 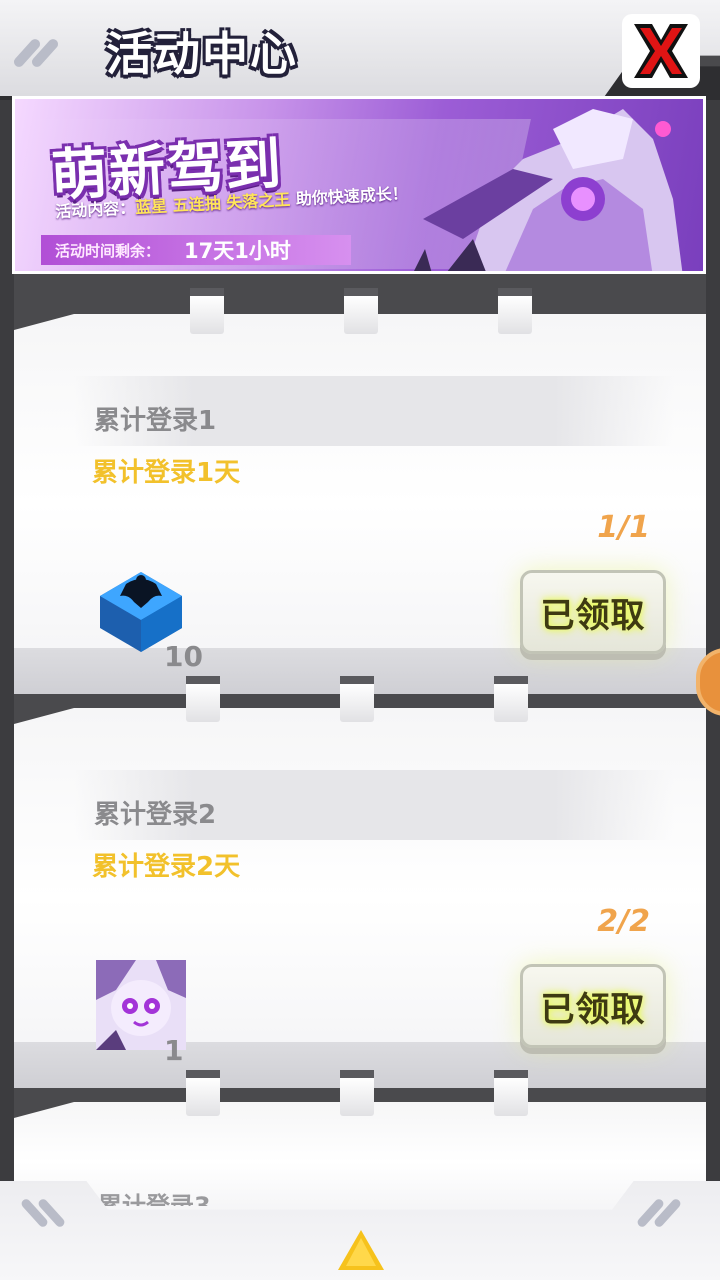 What do you see at coordinates (202, 54) in the screenshot?
I see `page-title: 活动中心` at bounding box center [202, 54].